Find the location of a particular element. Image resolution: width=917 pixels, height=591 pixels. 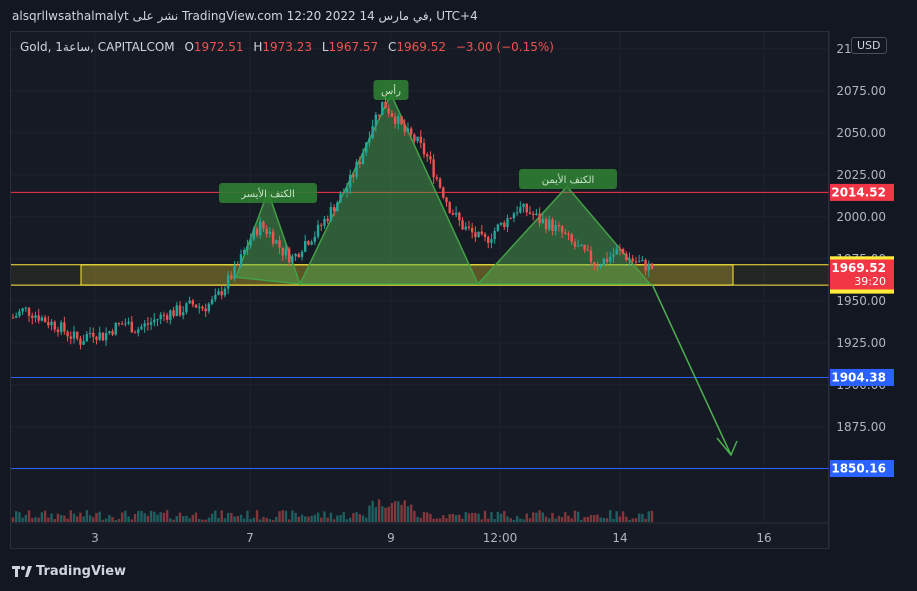

y-tick-label: 1875.00 is located at coordinates (861, 427).